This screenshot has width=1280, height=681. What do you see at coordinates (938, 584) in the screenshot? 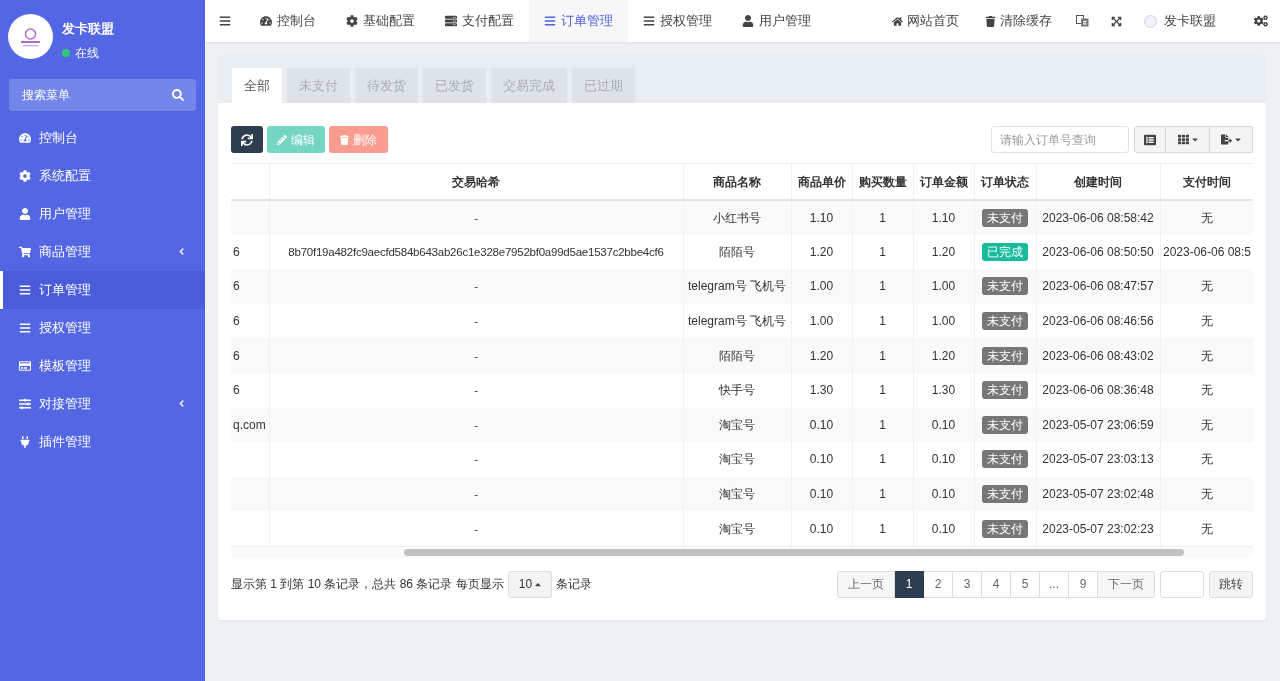
I see `page-button: 2` at bounding box center [938, 584].